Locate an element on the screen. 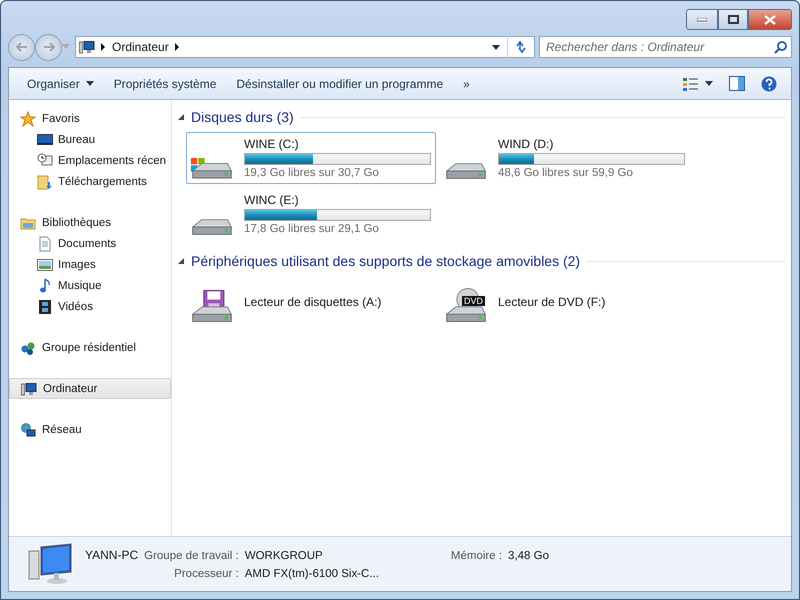 This screenshot has width=800, height=600. toolbar-button: Propriétés système is located at coordinates (165, 83).